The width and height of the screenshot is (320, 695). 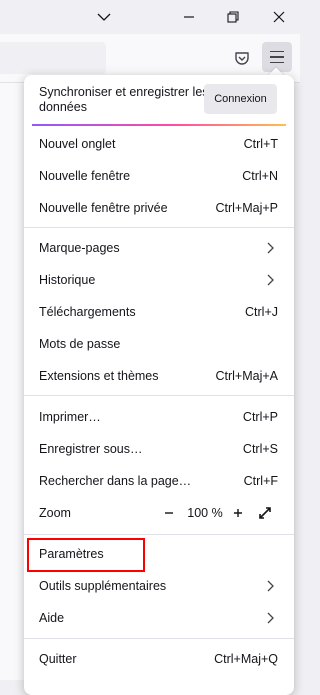 What do you see at coordinates (124, 99) in the screenshot?
I see `sync-description: Synchroniser et enregistrer les données` at bounding box center [124, 99].